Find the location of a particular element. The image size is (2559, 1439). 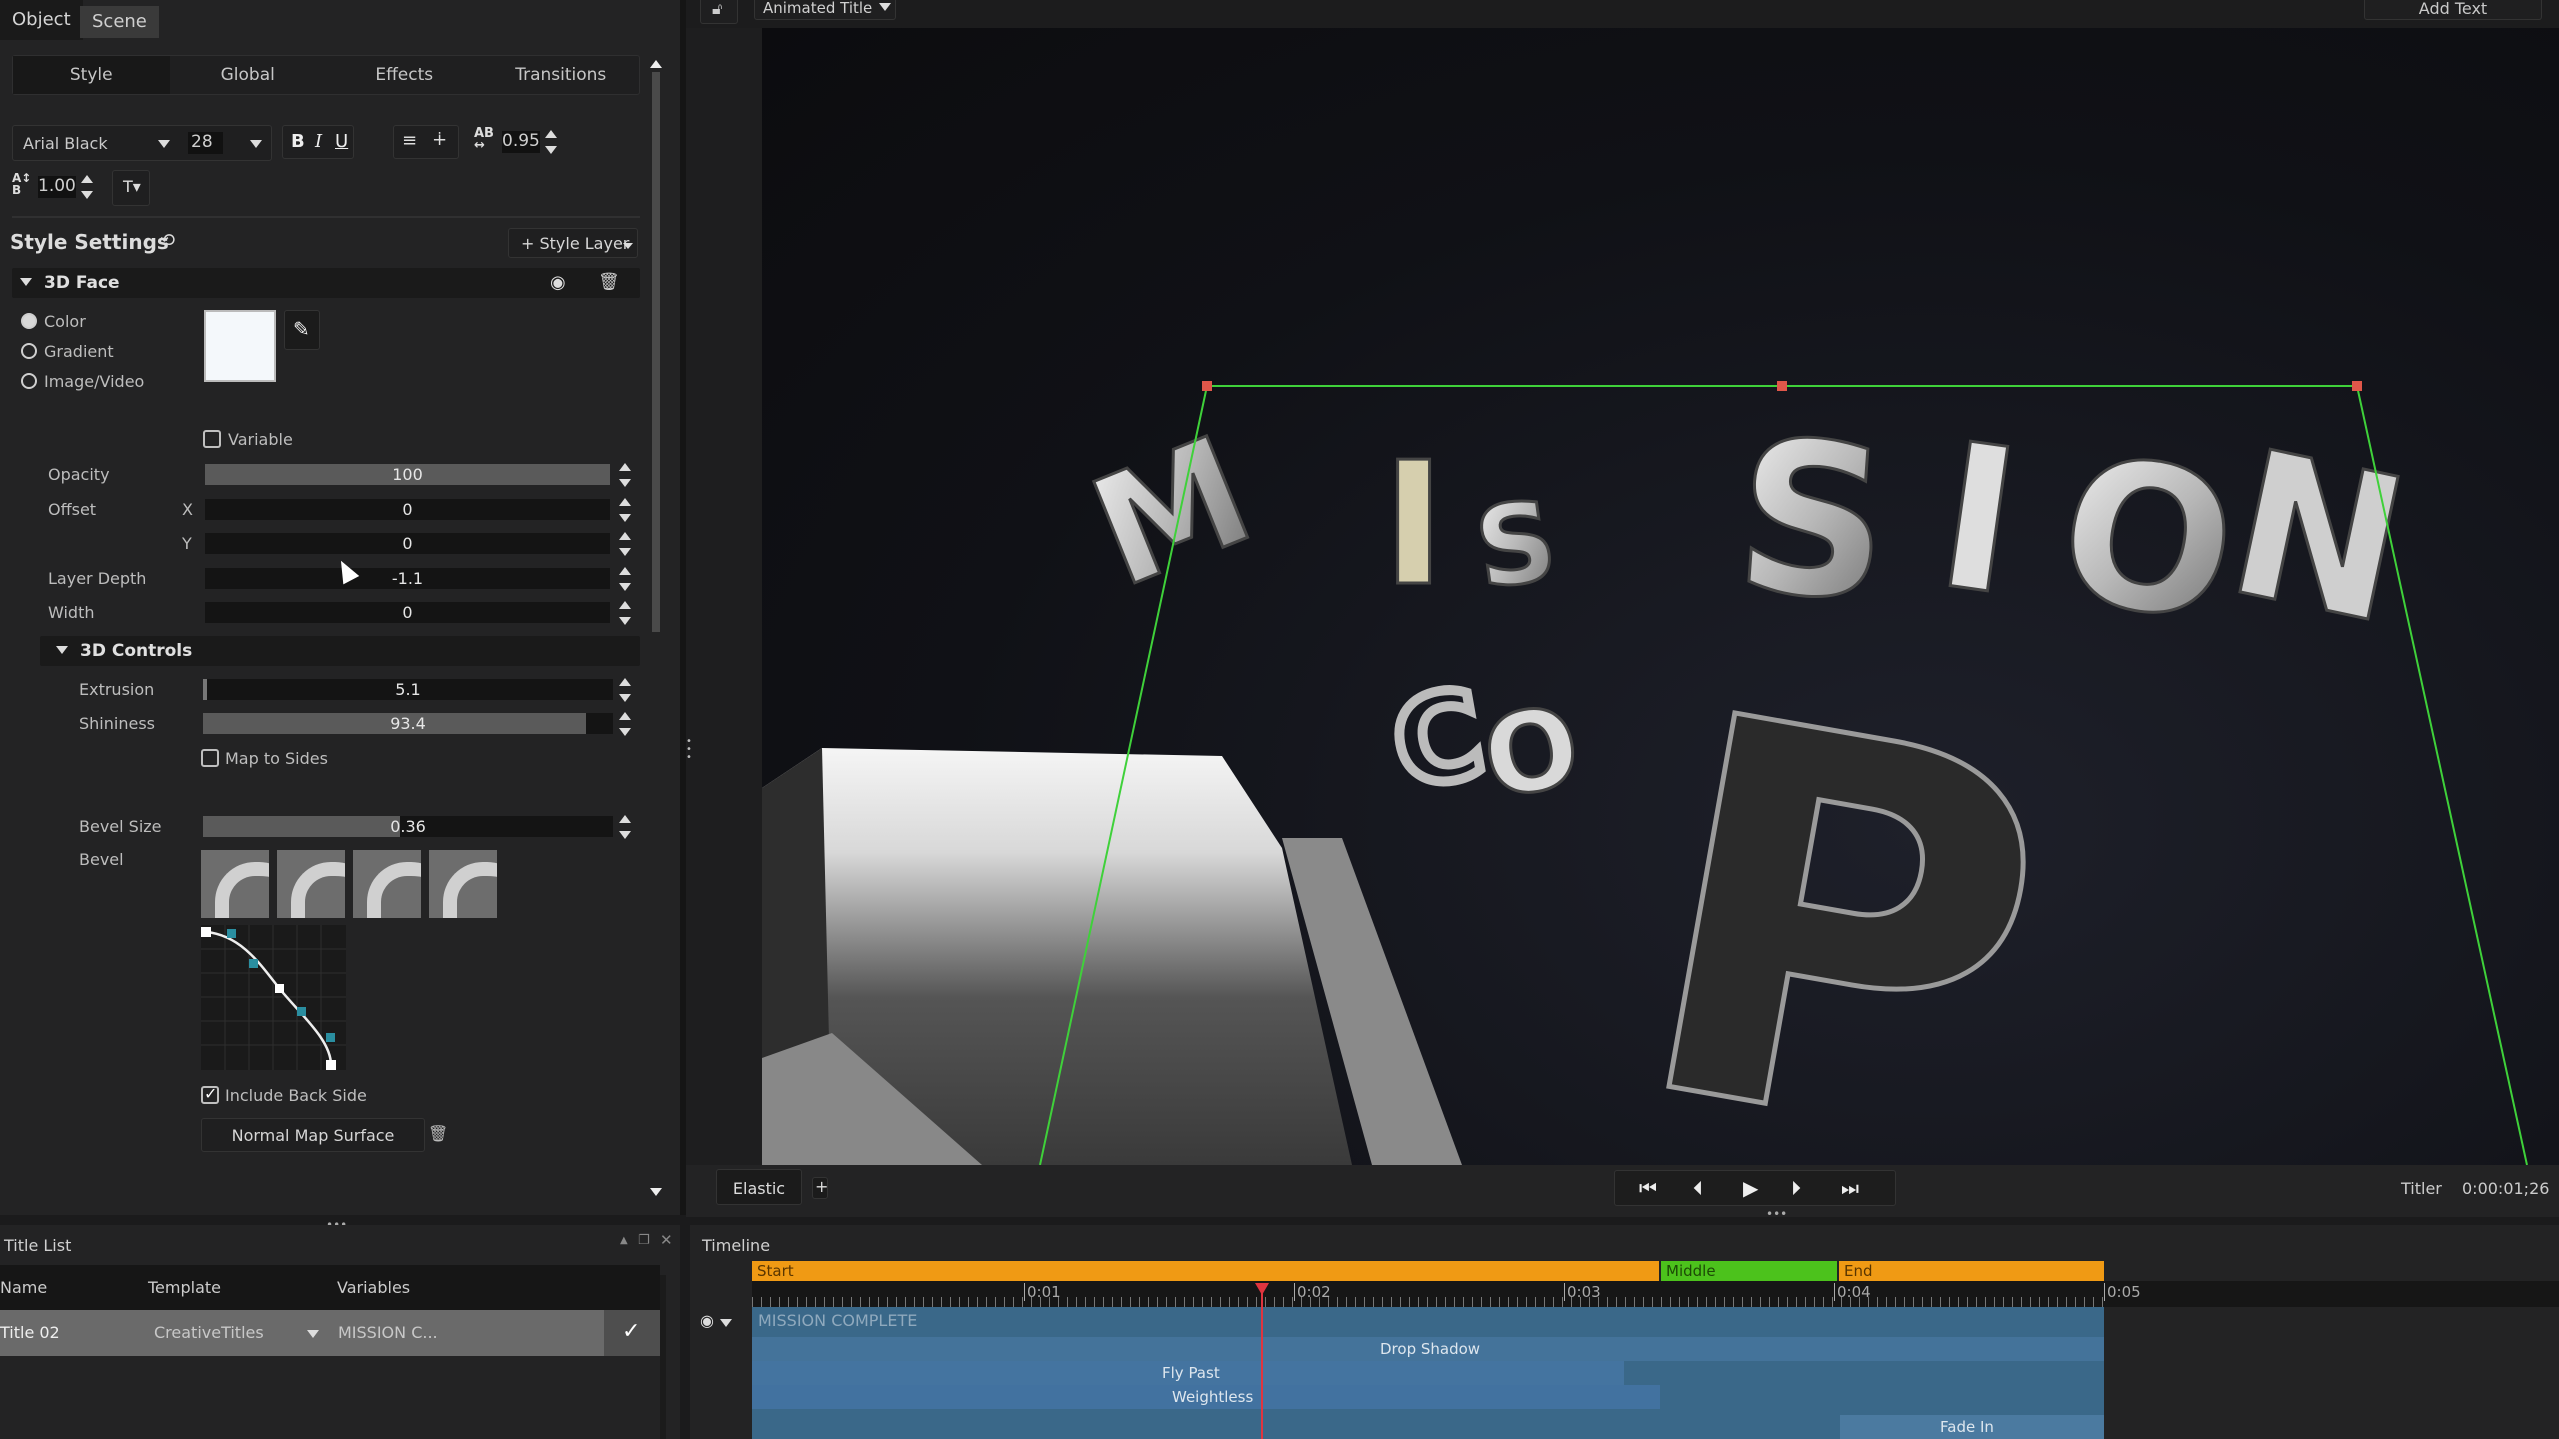

panel-resize-handle: ••• is located at coordinates (1776, 1214).